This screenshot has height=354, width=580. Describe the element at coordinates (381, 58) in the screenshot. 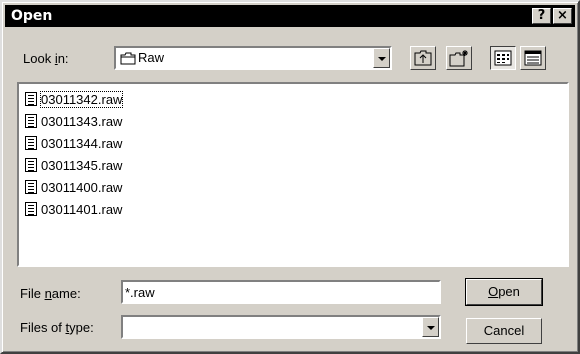

I see `look-in-dropdown-button` at that location.